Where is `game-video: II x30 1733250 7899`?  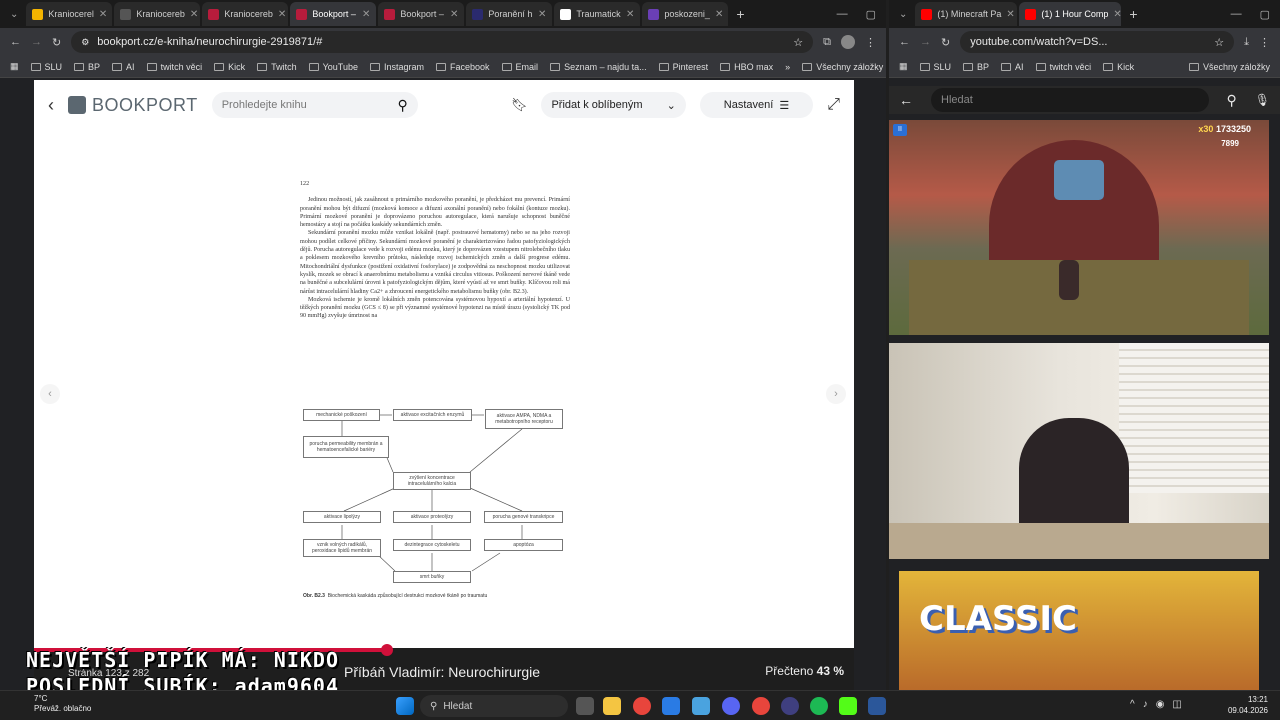 game-video: II x30 1733250 7899 is located at coordinates (1079, 227).